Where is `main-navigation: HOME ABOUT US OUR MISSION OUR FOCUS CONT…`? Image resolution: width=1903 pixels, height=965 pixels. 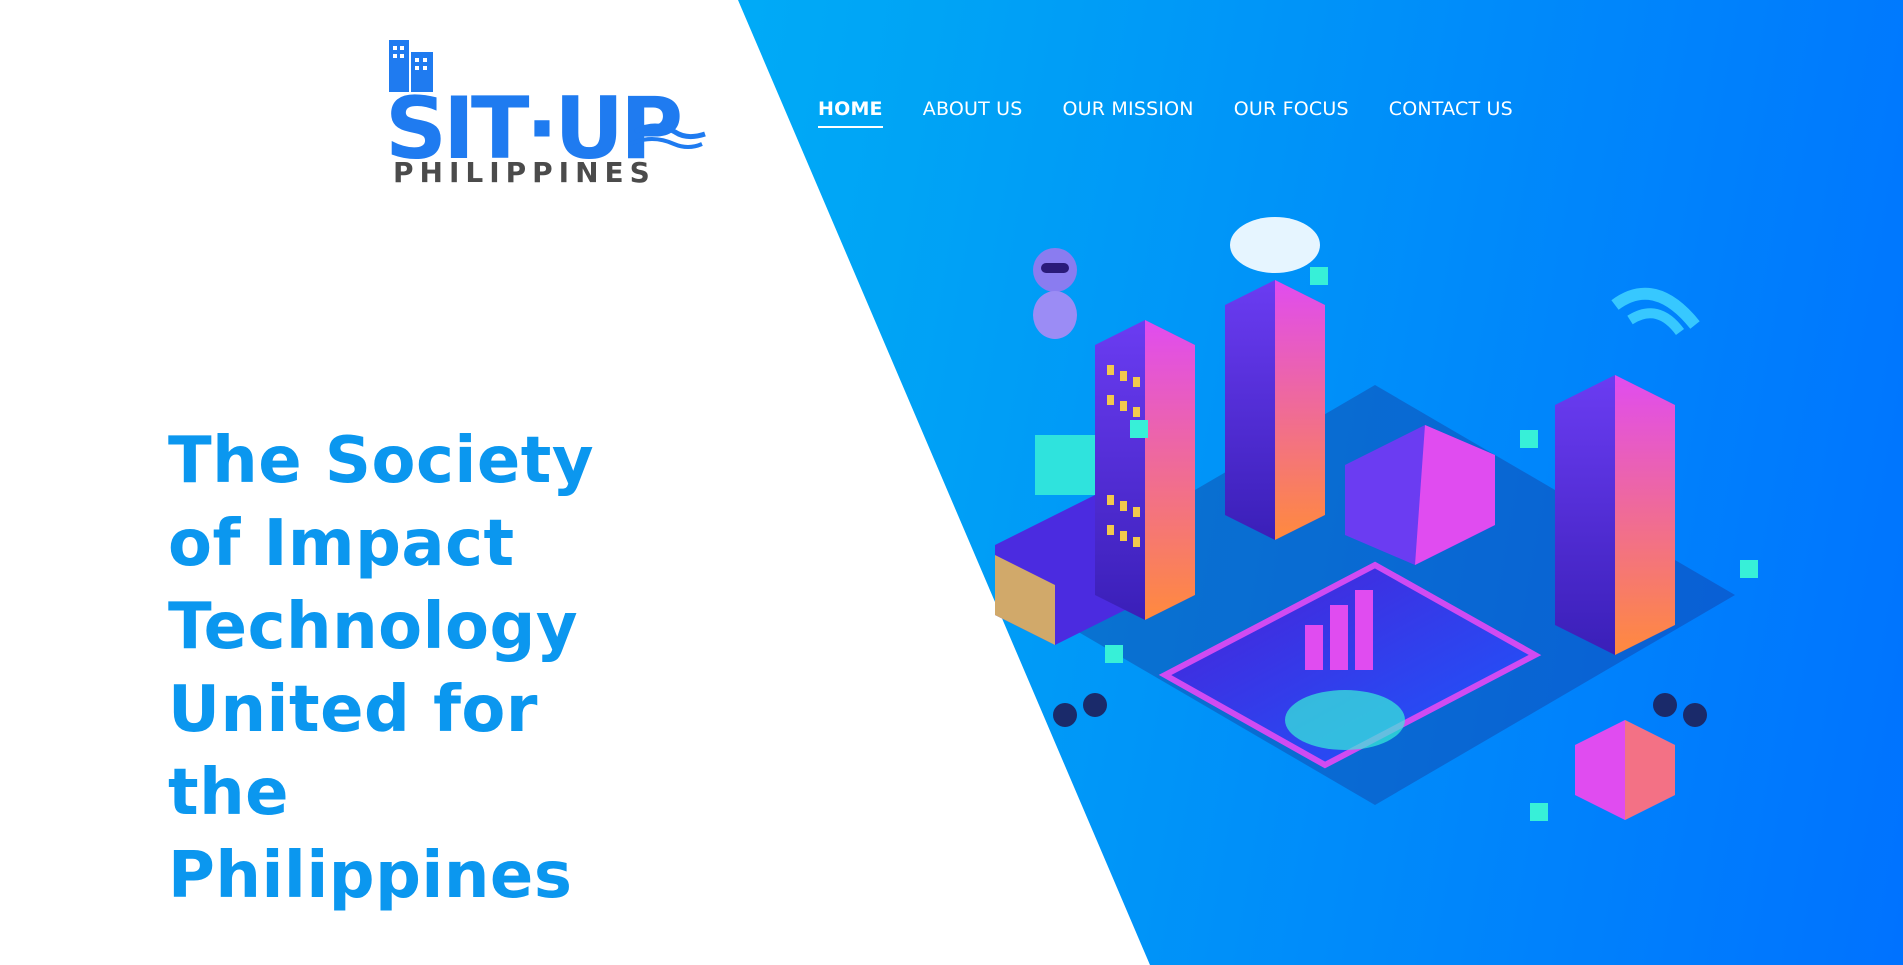
main-navigation: HOME ABOUT US OUR MISSION OUR FOCUS CONT… is located at coordinates (1165, 113).